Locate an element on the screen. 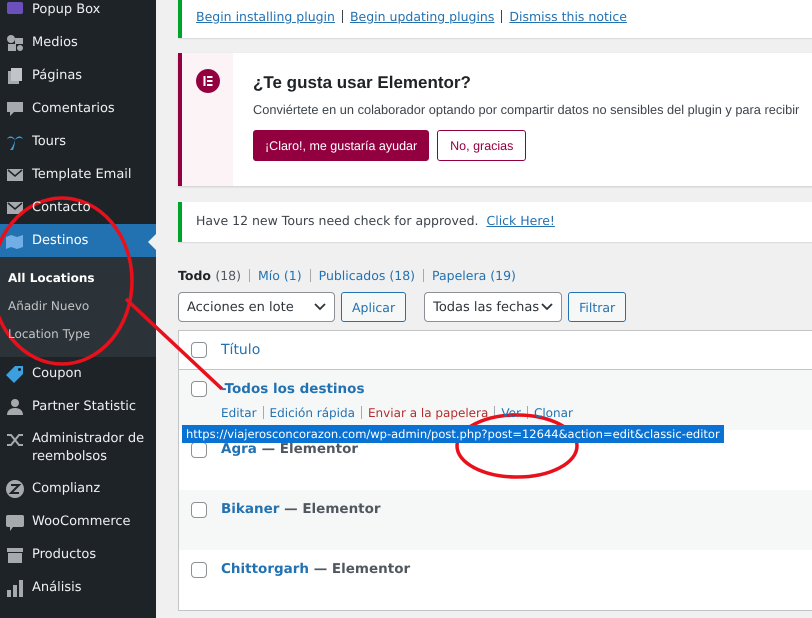 This screenshot has width=812, height=618. sidebar-item: Contacto is located at coordinates (78, 207).